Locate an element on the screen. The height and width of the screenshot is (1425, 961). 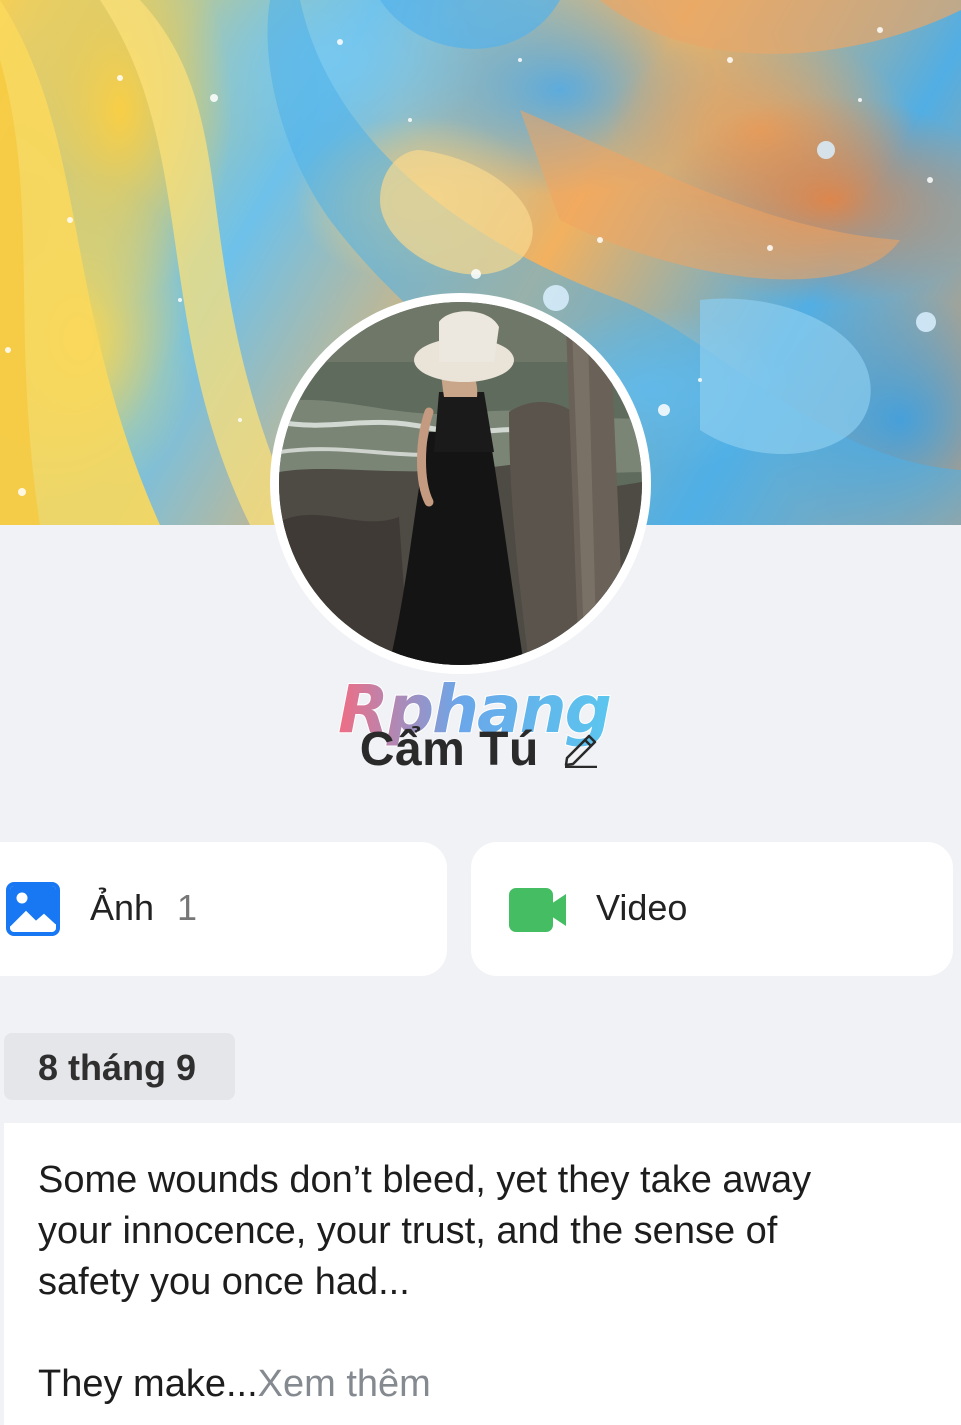
photo-icon is located at coordinates (33, 909).